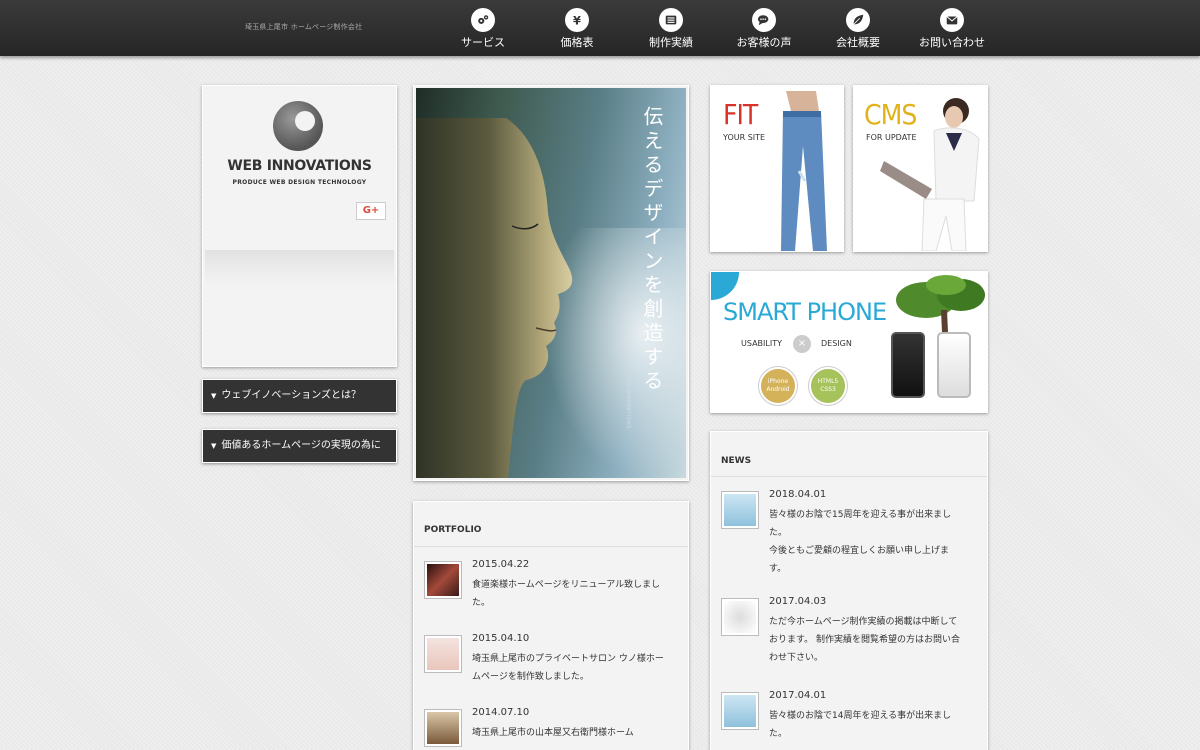 The height and width of the screenshot is (750, 1200). What do you see at coordinates (952, 20) in the screenshot?
I see `envelope-icon` at bounding box center [952, 20].